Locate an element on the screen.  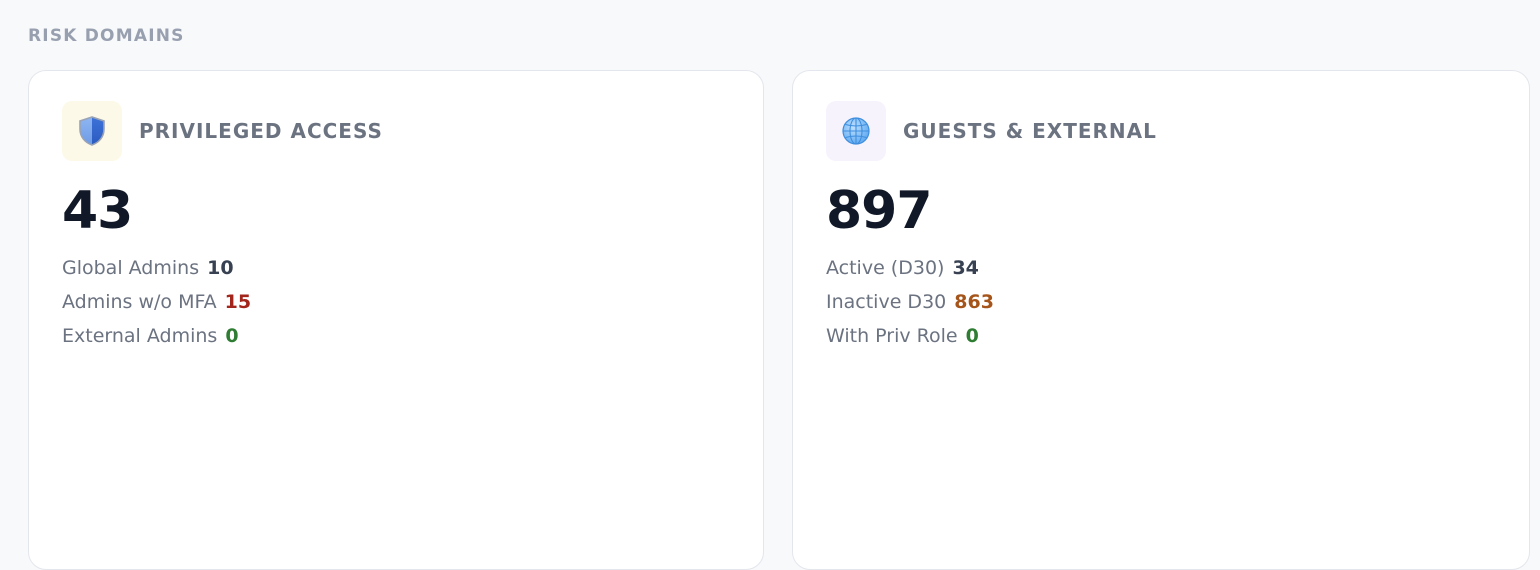
globe-icon is located at coordinates (856, 131).